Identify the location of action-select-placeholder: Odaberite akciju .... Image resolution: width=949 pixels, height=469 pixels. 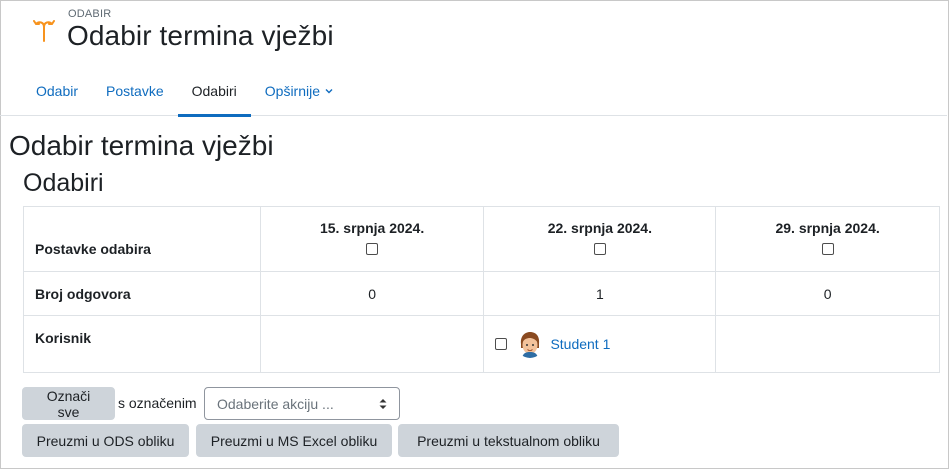
(275, 403).